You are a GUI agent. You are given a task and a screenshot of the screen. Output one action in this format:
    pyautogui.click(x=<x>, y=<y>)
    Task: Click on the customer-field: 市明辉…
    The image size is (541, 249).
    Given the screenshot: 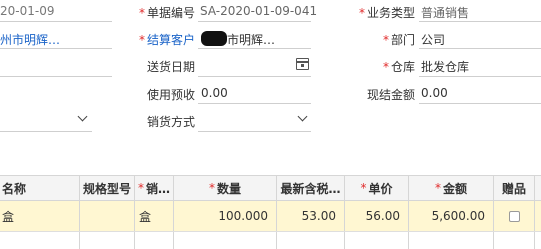 What is the action you would take?
    pyautogui.click(x=251, y=39)
    